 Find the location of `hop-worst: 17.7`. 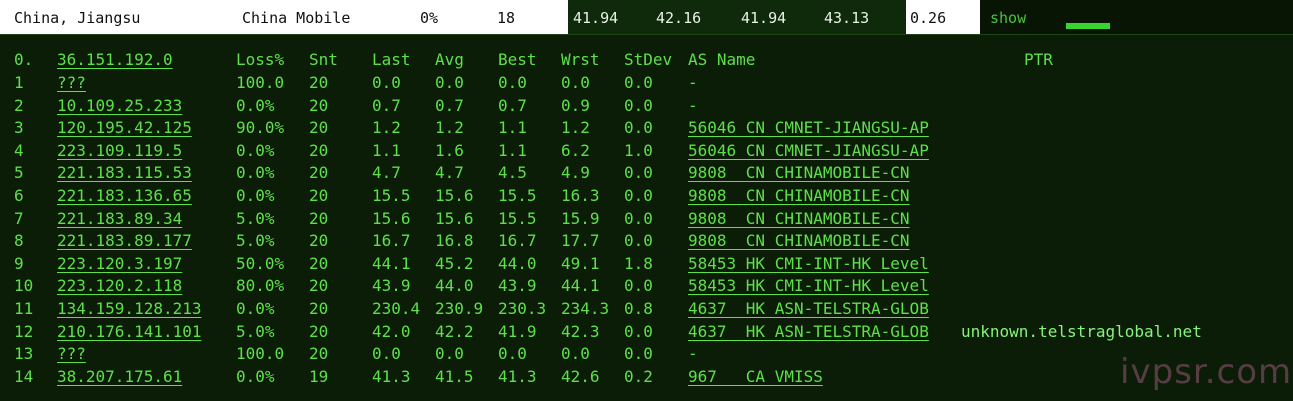

hop-worst: 17.7 is located at coordinates (580, 241).